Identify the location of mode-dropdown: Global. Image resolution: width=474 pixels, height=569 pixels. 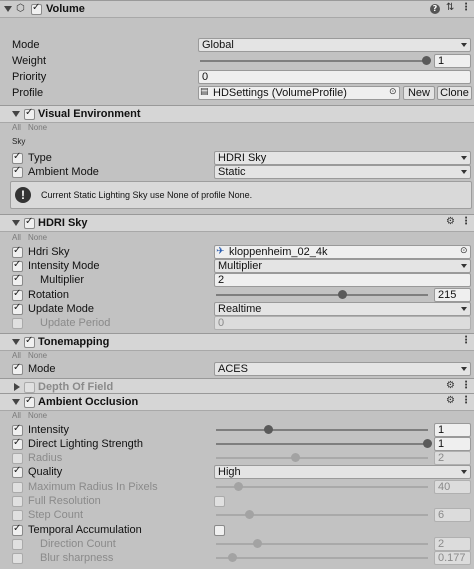
(334, 45).